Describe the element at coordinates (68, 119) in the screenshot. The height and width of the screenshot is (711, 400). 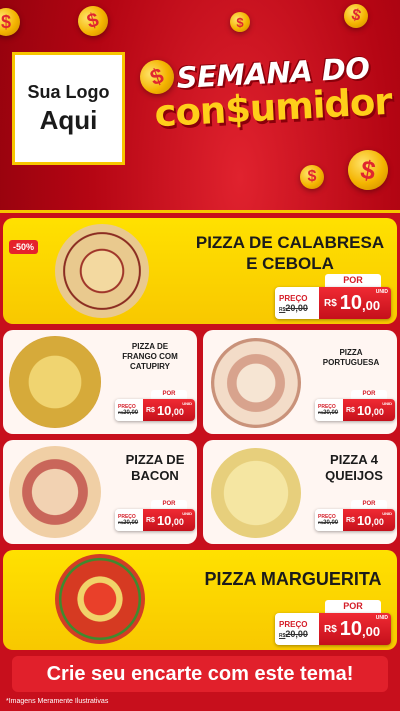
I see `logo-line2: Aqui` at that location.